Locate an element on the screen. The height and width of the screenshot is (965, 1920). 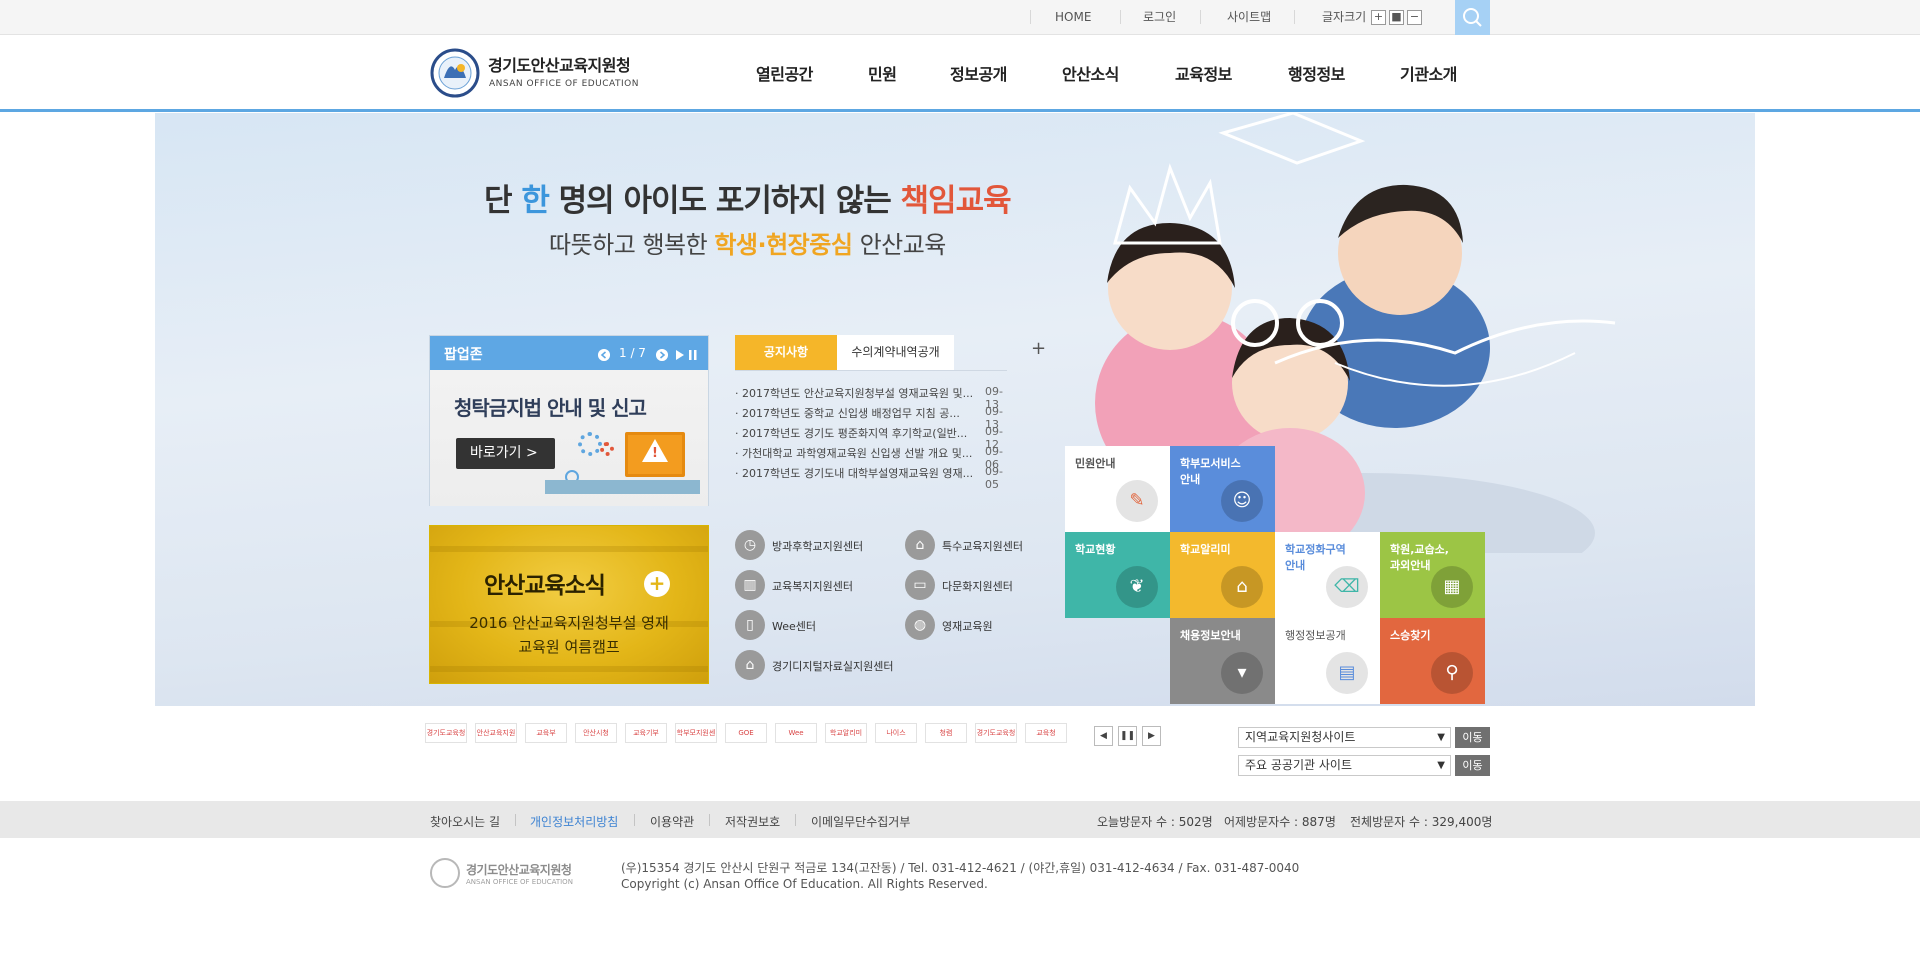
banner-link: 청렴 is located at coordinates (946, 733).